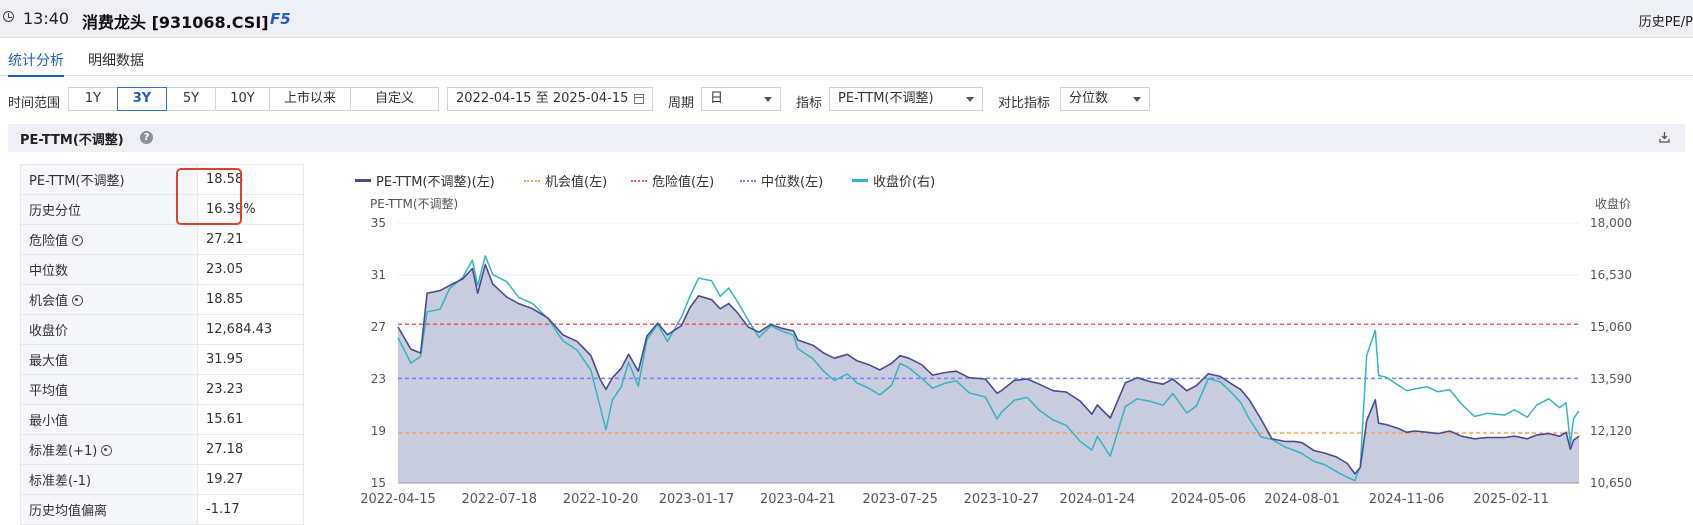 The height and width of the screenshot is (525, 1693). I want to click on stats-row: 历史均值偏离 -1.17, so click(162, 509).